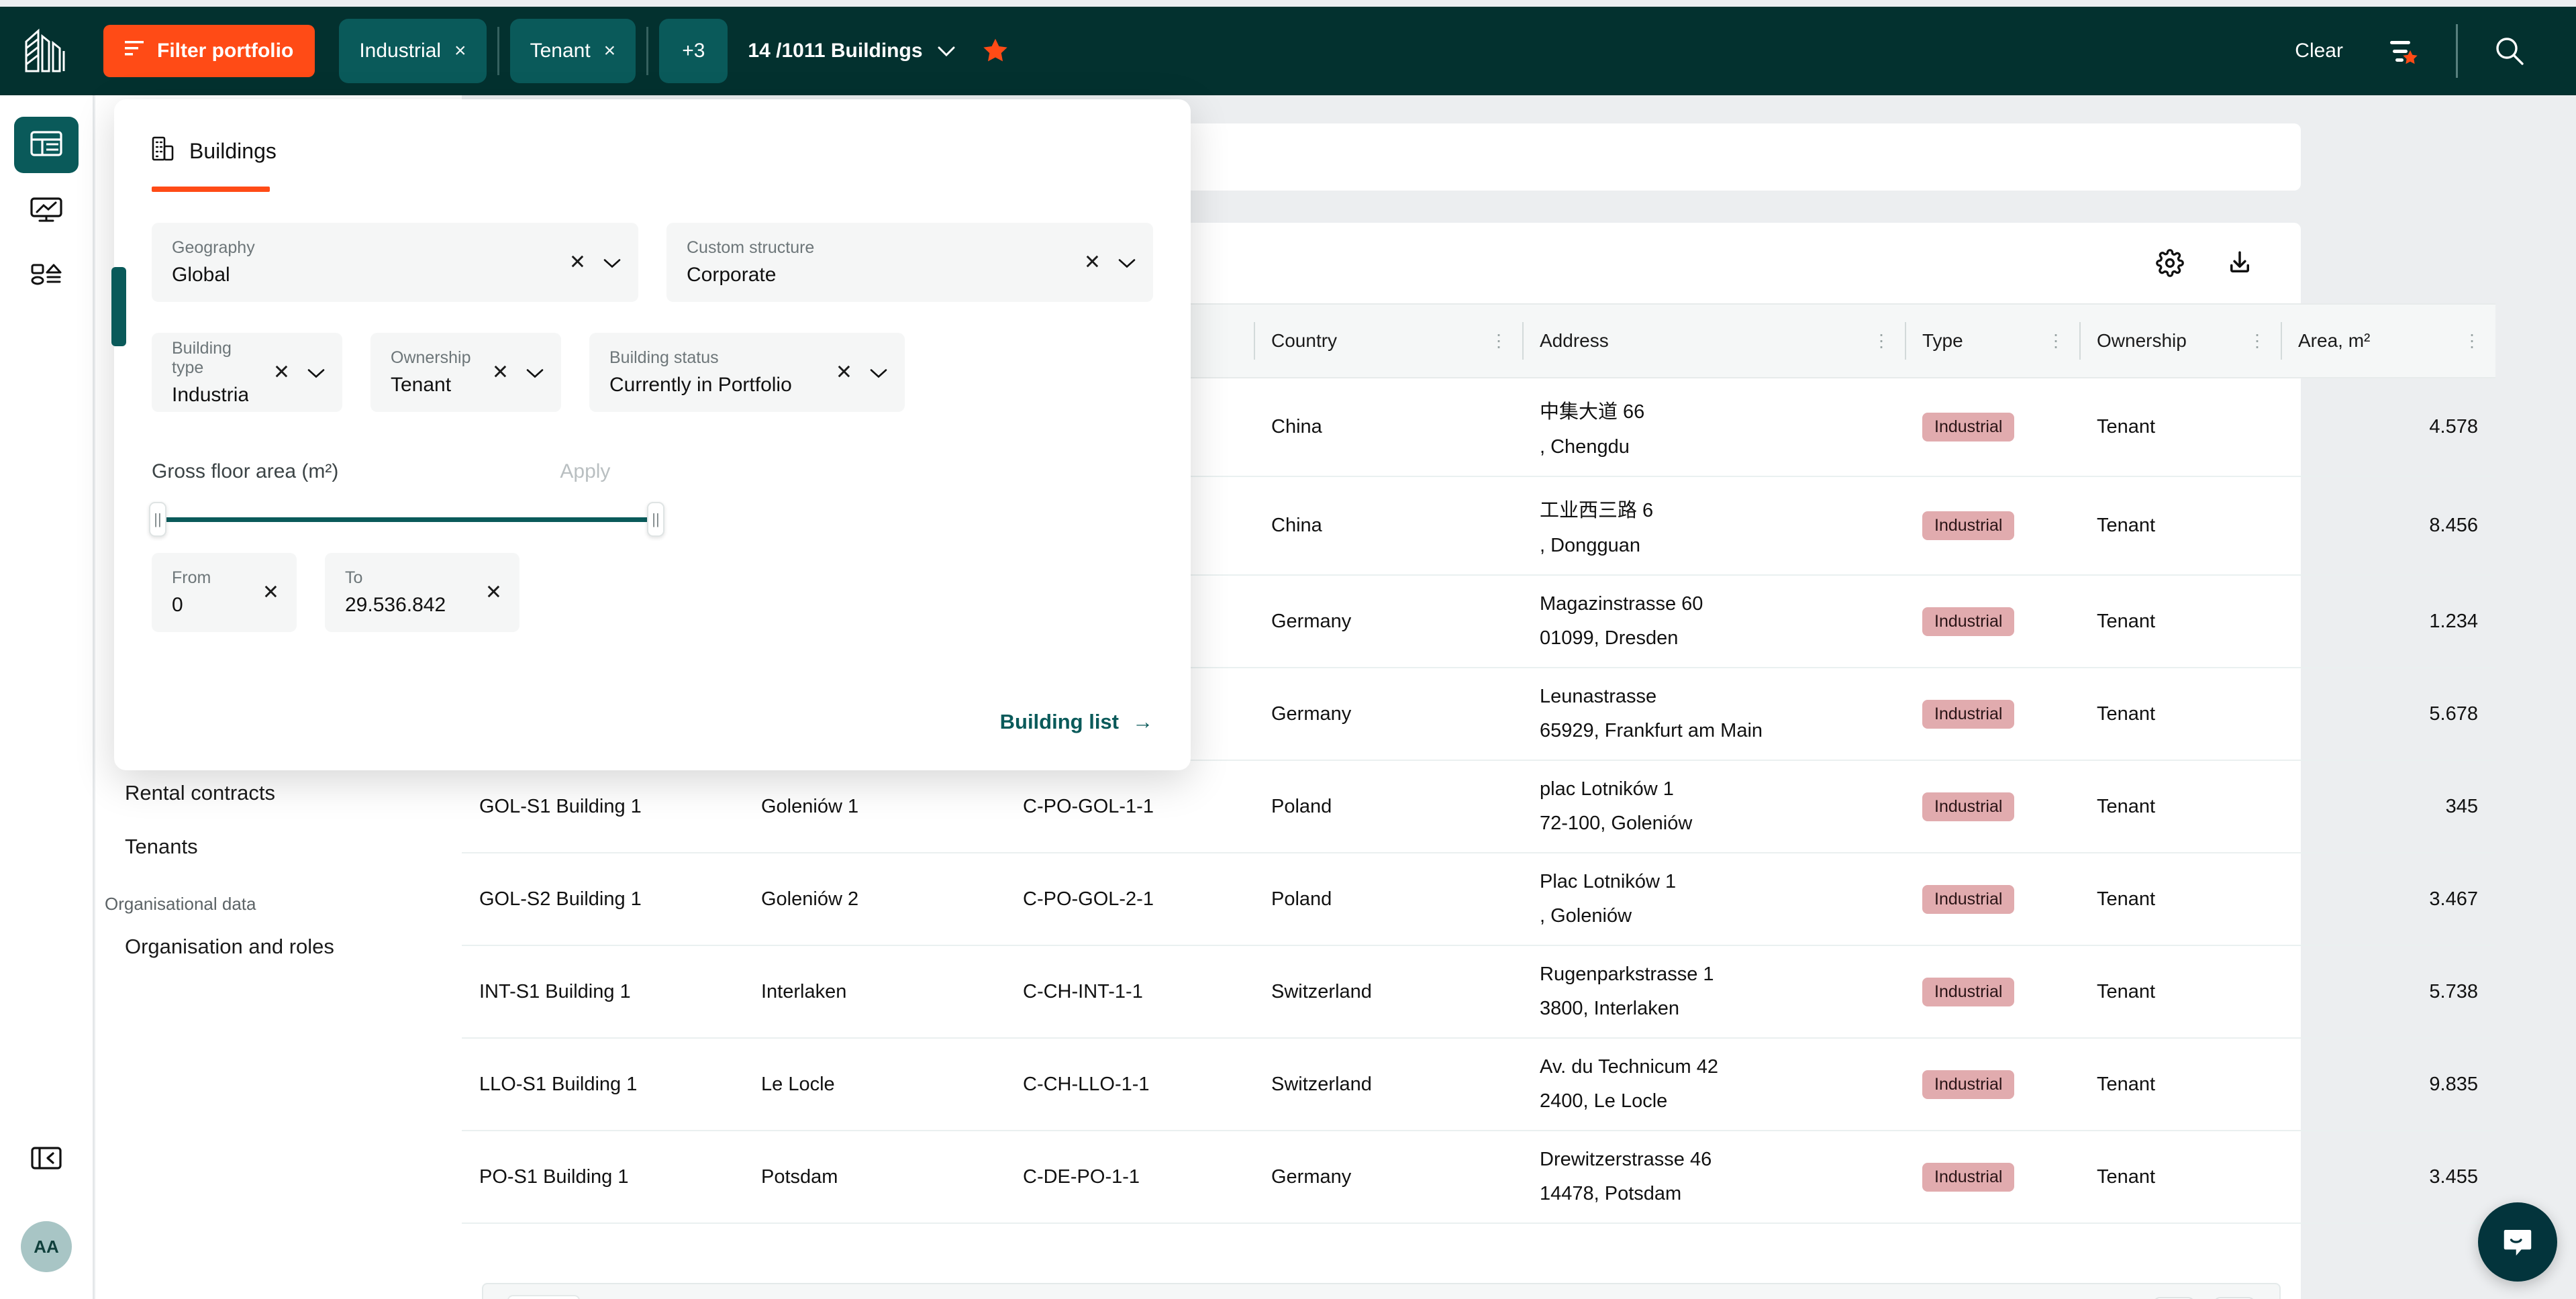 This screenshot has width=2576, height=1299. Describe the element at coordinates (1968, 806) in the screenshot. I see `type-badge: Industrial` at that location.